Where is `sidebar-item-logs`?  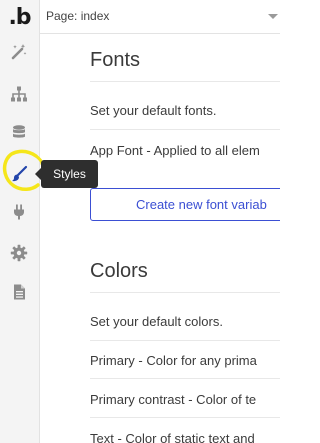 sidebar-item-logs is located at coordinates (19, 292).